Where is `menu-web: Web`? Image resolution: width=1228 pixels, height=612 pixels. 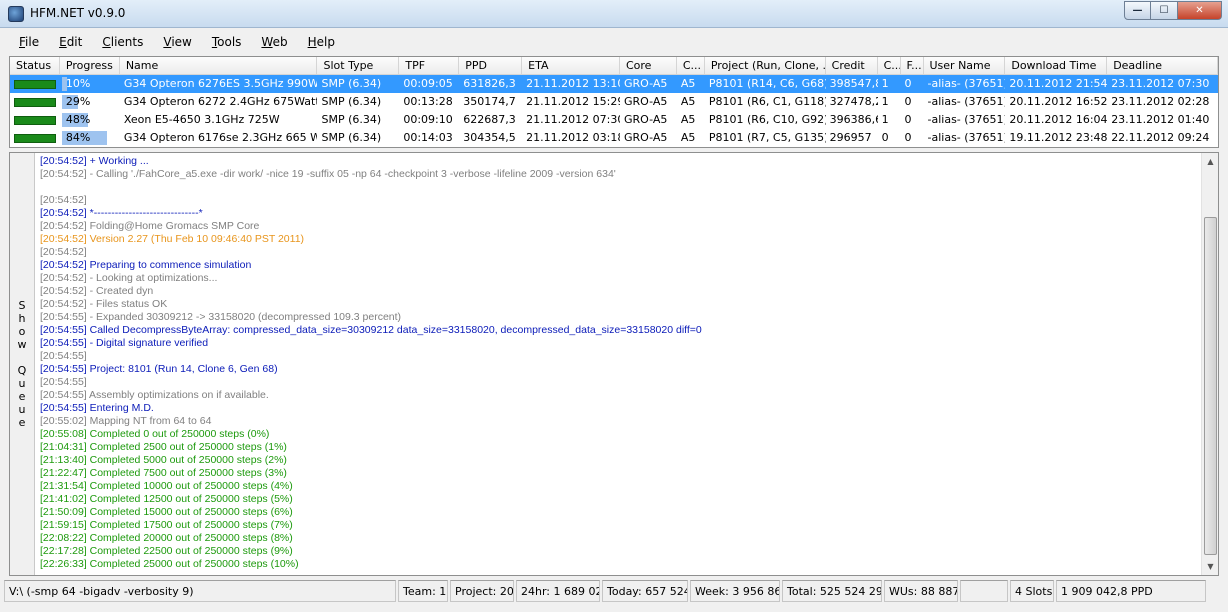
menu-web: Web is located at coordinates (274, 42).